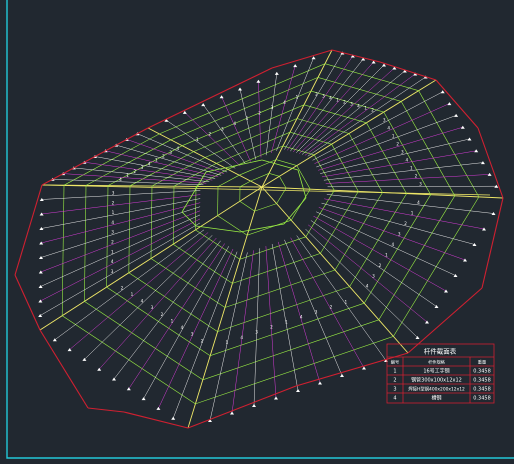 The image size is (514, 464). What do you see at coordinates (395, 362) in the screenshot?
I see `table-header-no: 编号` at bounding box center [395, 362].